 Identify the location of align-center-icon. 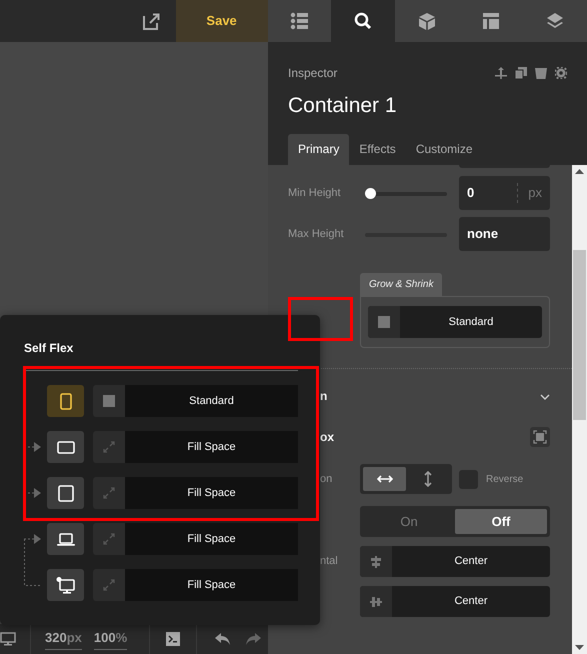
(376, 562).